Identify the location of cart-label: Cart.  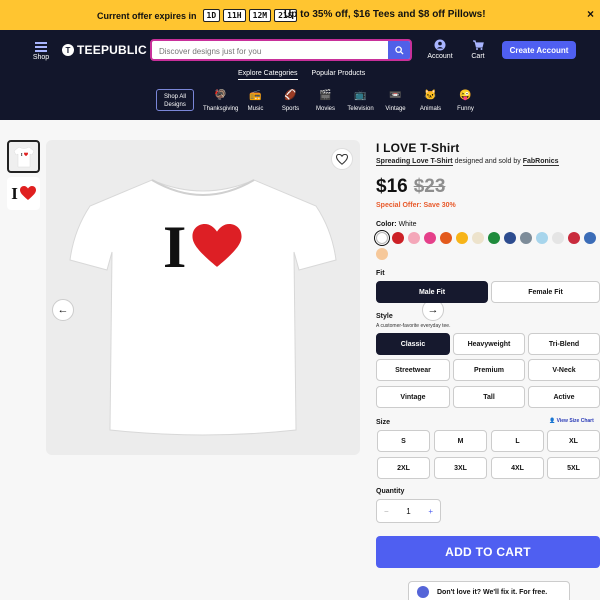
(478, 56).